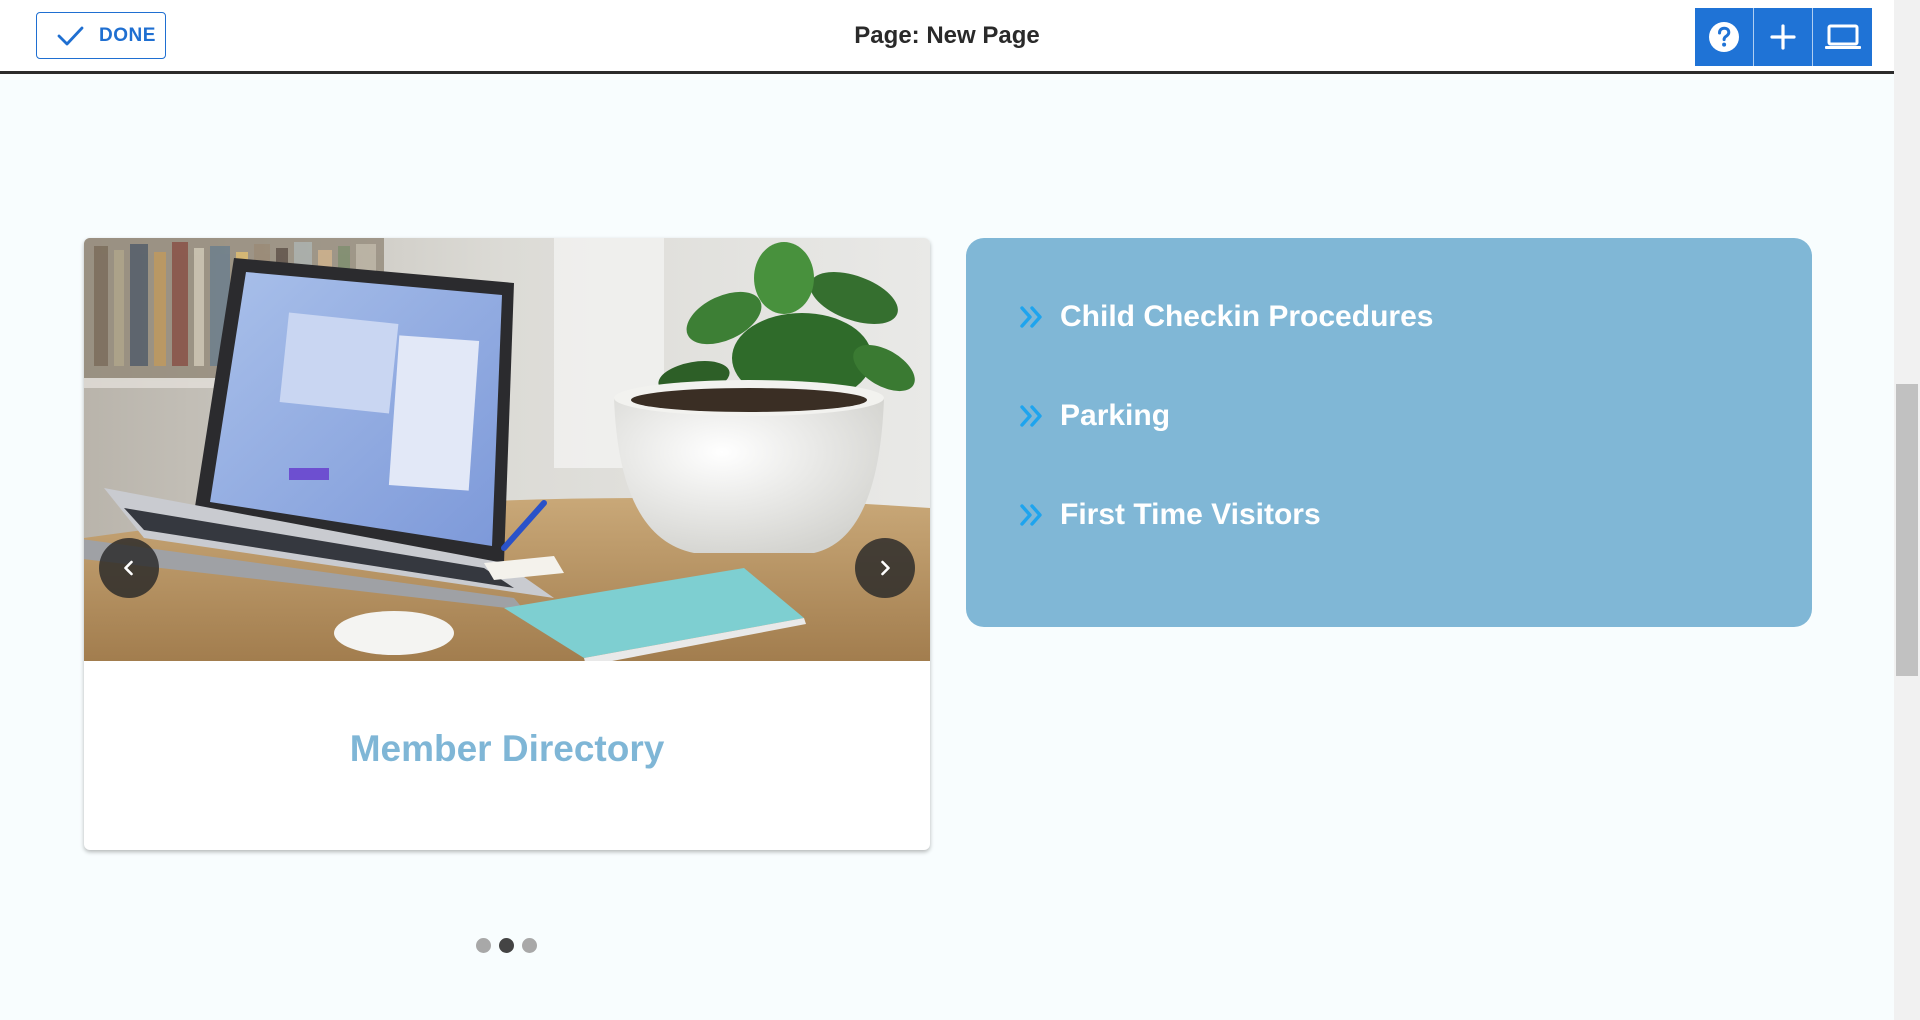  What do you see at coordinates (1190, 514) in the screenshot?
I see `quick-link-label: First Time Visitors` at bounding box center [1190, 514].